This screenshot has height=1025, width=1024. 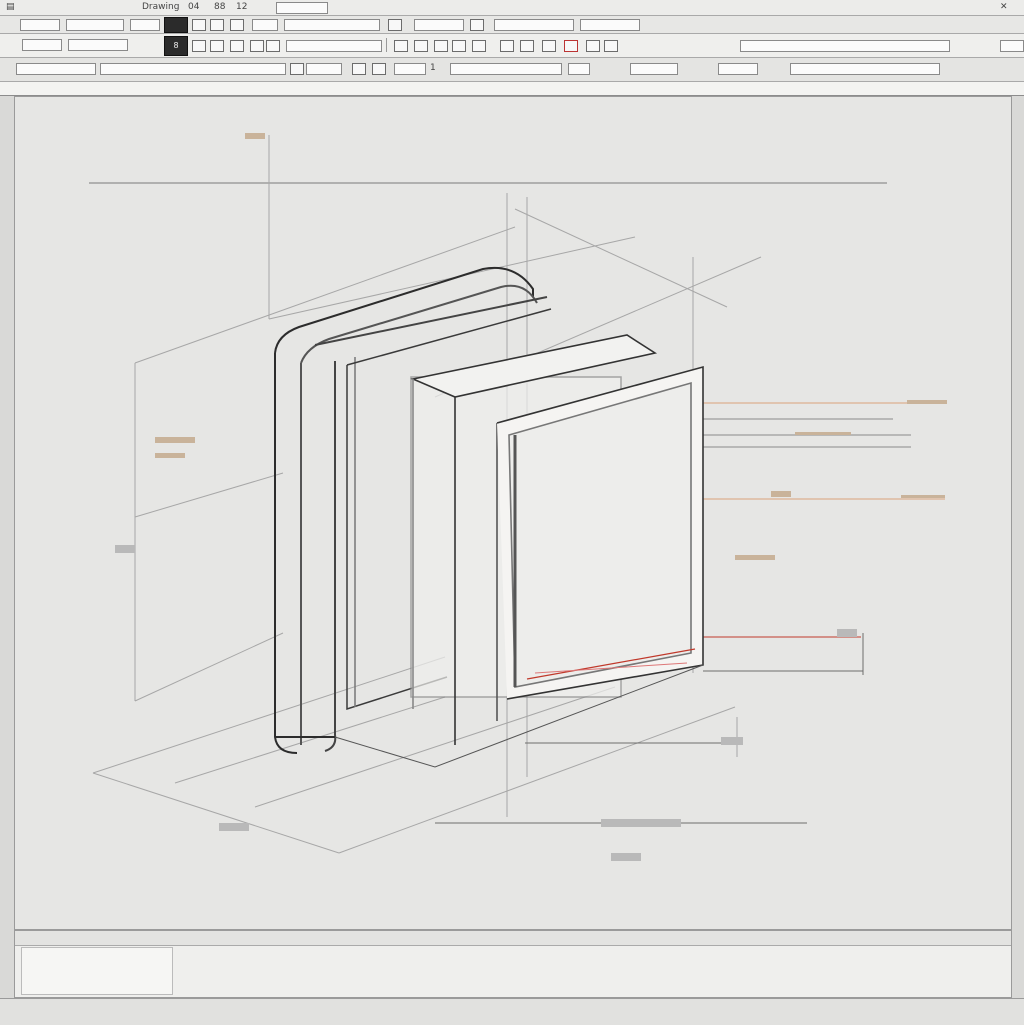 What do you see at coordinates (217, 46) in the screenshot?
I see `save-icon` at bounding box center [217, 46].